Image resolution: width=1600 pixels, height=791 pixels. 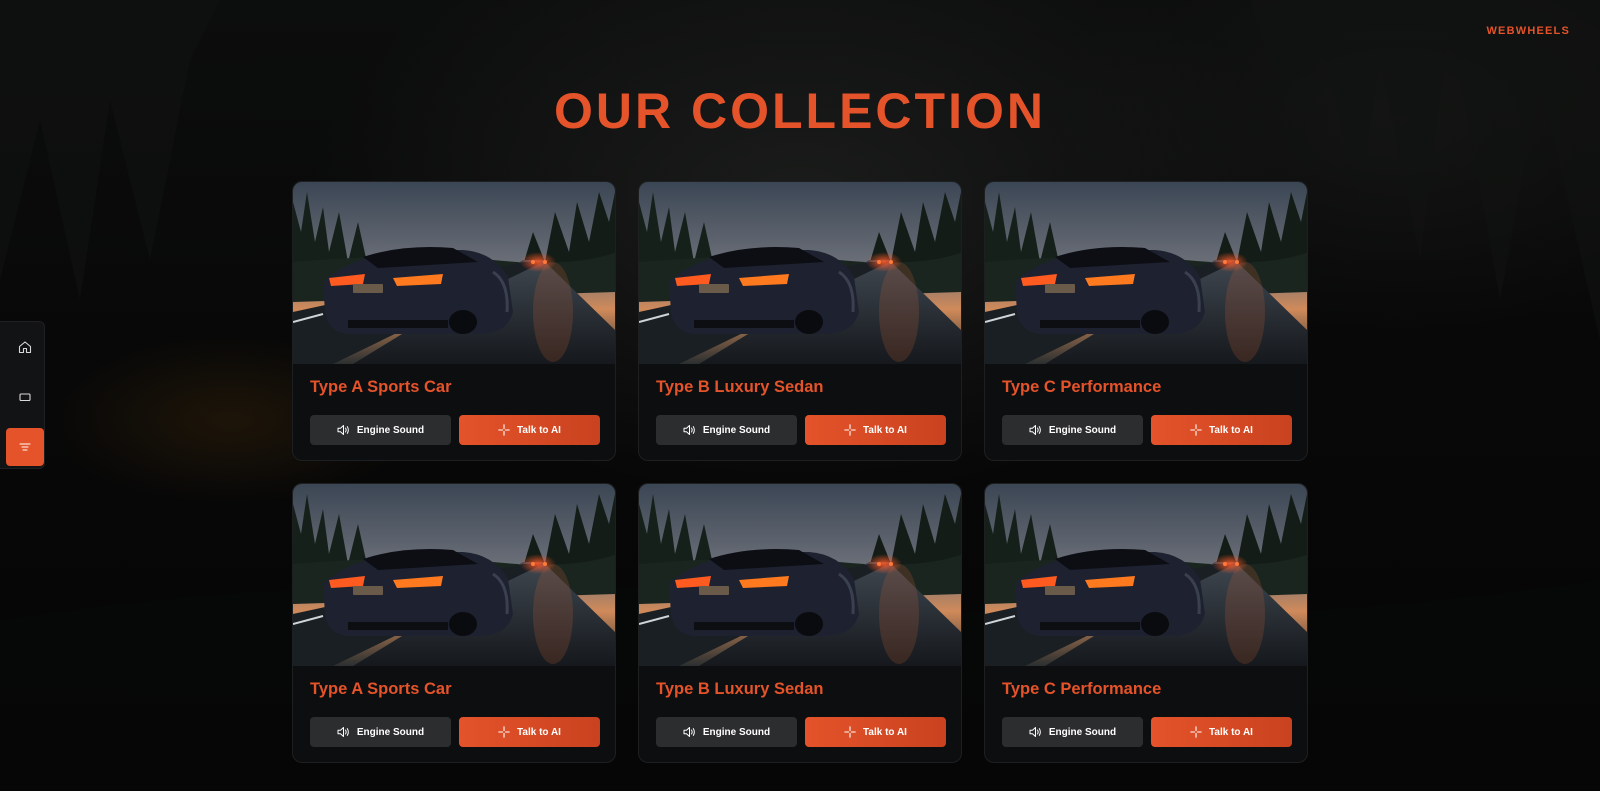 What do you see at coordinates (800, 111) in the screenshot?
I see `page-title: OUR COLLECTION` at bounding box center [800, 111].